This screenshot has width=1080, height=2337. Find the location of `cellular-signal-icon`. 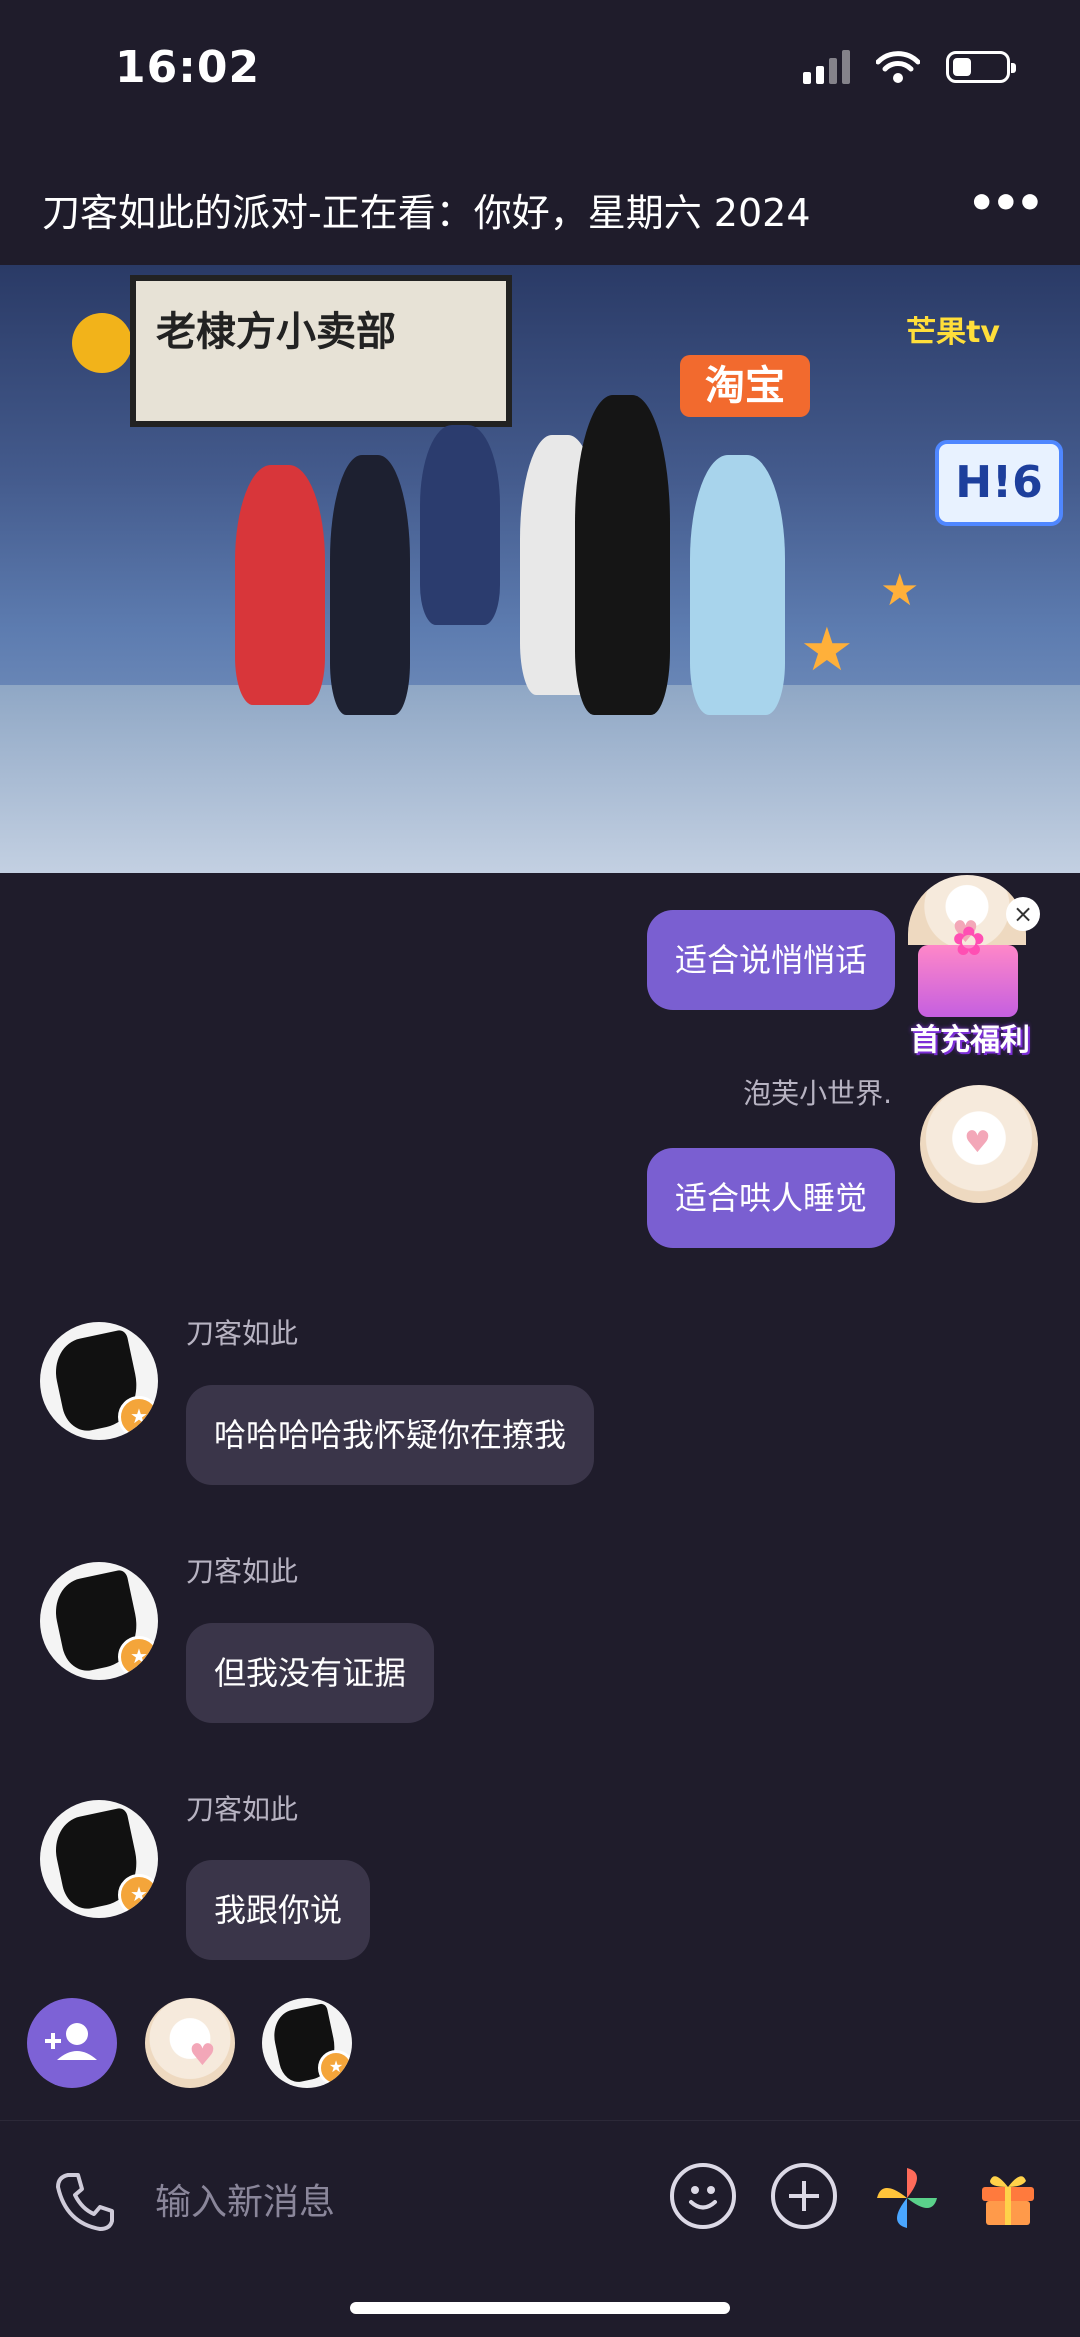

cellular-signal-icon is located at coordinates (826, 67).